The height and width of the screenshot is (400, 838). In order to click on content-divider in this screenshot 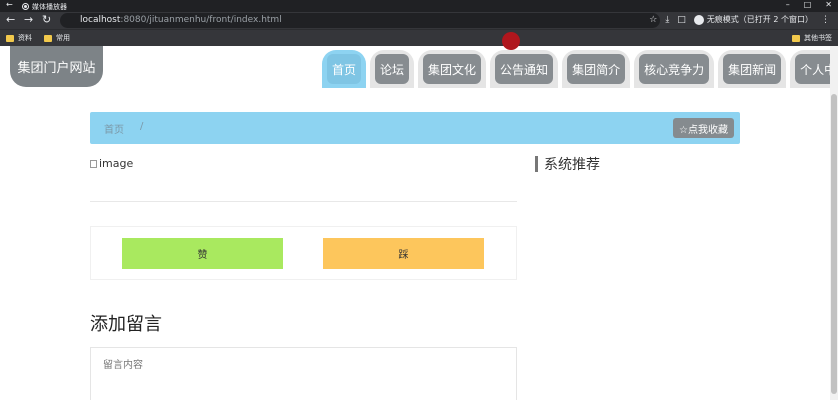, I will do `click(303, 201)`.